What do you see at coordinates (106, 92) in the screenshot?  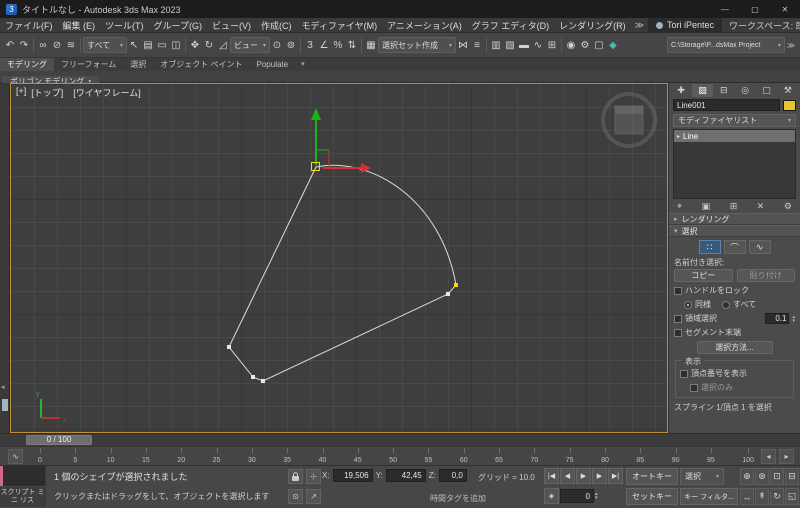 I see `viewport-menu-style: [ワイヤフレーム]` at bounding box center [106, 92].